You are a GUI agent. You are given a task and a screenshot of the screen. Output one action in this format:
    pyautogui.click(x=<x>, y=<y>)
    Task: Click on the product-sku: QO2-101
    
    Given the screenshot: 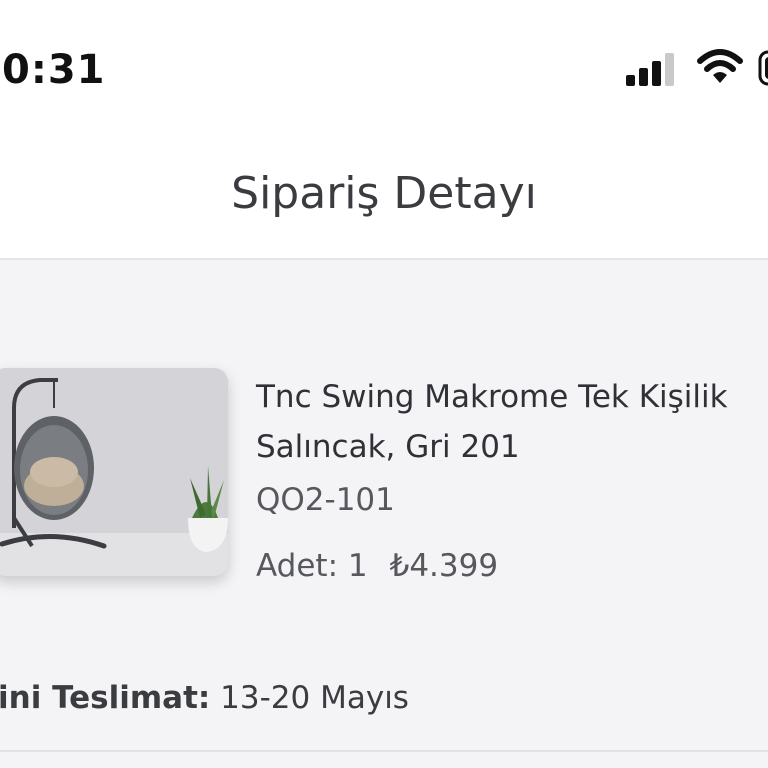 What is the action you would take?
    pyautogui.click(x=325, y=500)
    